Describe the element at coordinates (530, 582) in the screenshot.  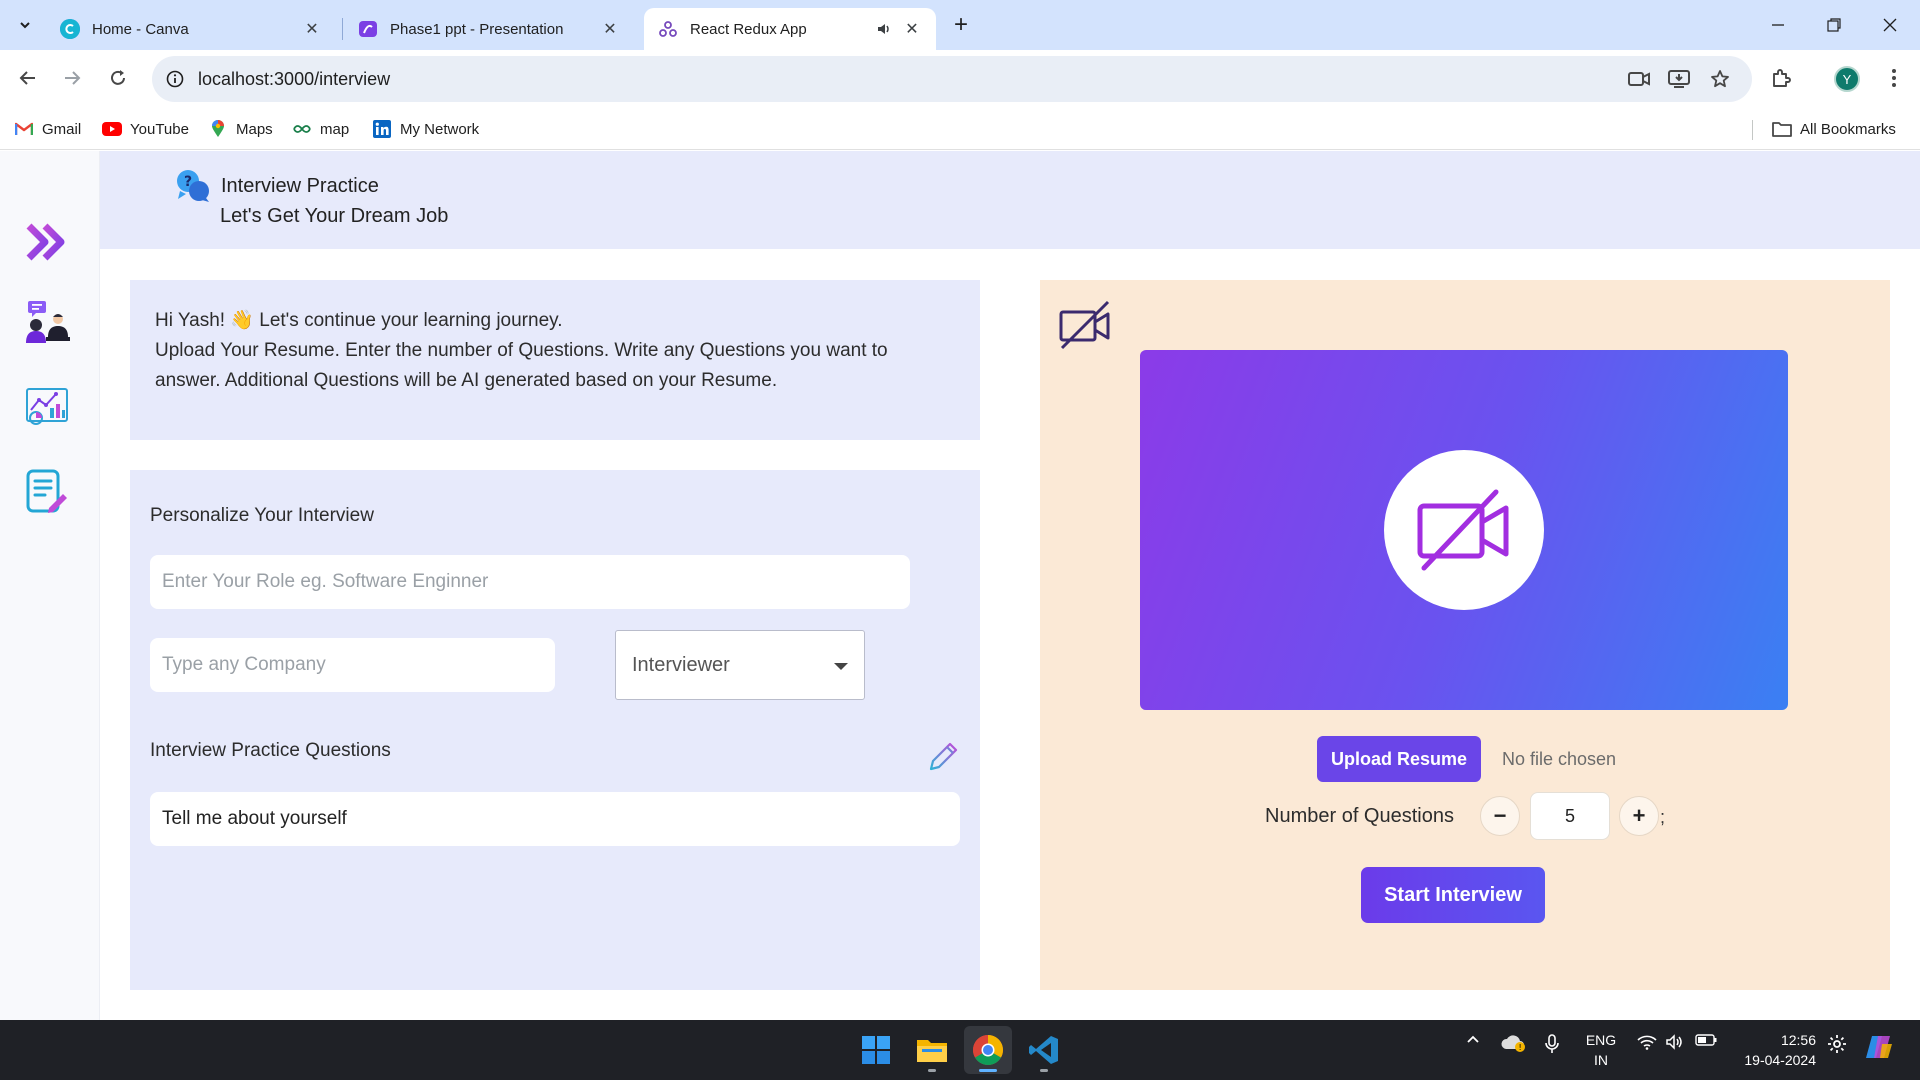
I see `role-input: Enter Your Role eg. Software Enginner` at that location.